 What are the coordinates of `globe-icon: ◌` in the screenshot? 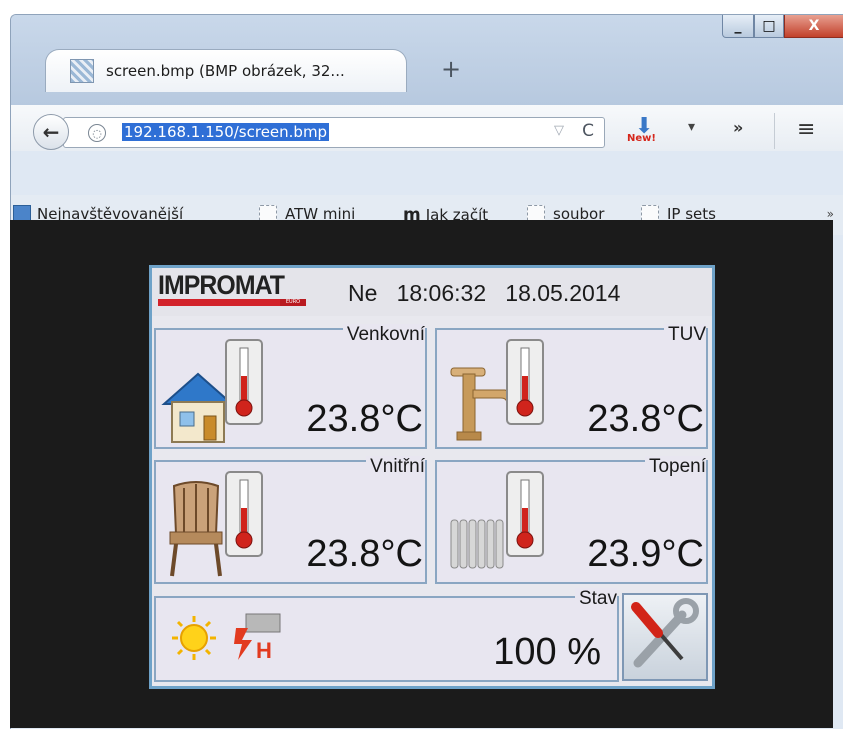 It's located at (97, 133).